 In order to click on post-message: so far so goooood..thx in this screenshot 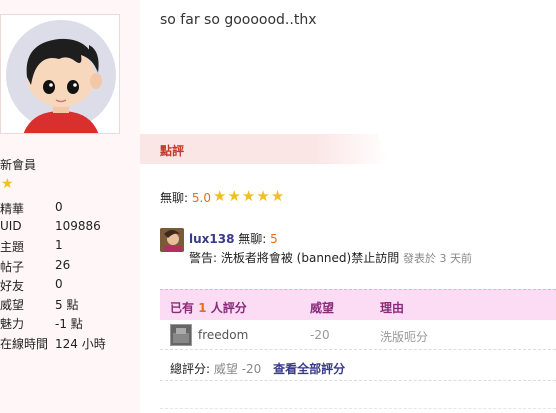, I will do `click(238, 20)`.